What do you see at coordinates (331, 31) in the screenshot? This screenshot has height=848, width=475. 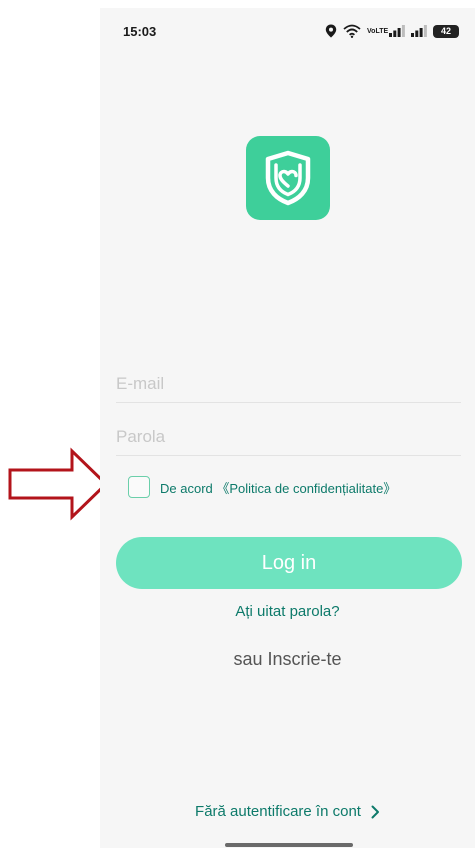 I see `location-icon` at bounding box center [331, 31].